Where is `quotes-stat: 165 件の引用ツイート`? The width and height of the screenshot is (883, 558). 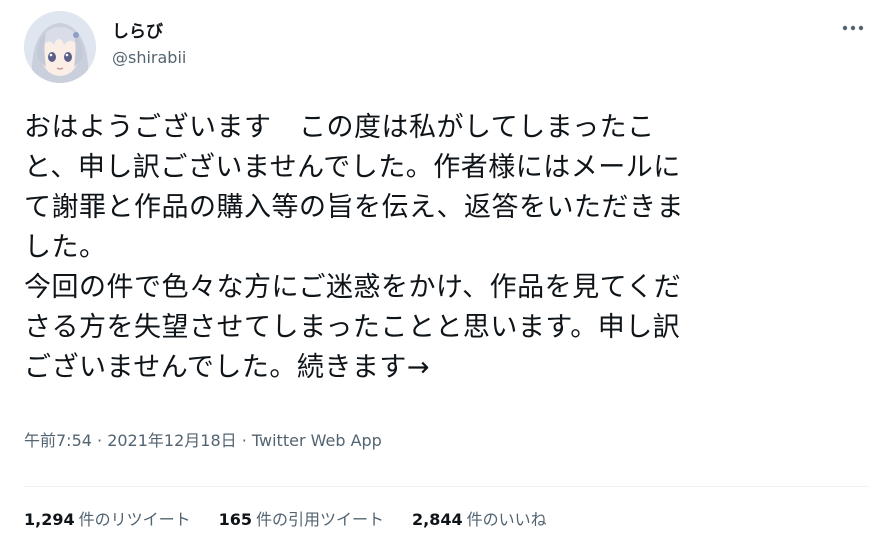 quotes-stat: 165 件の引用ツイート is located at coordinates (301, 520).